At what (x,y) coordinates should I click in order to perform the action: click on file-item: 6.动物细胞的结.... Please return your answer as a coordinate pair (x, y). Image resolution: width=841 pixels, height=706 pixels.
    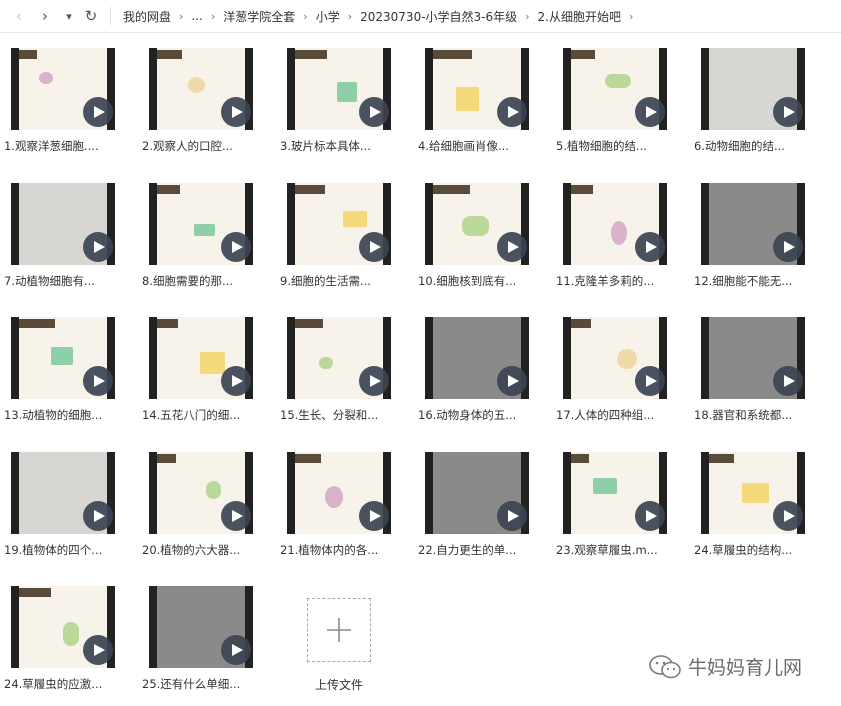
    Looking at the image, I should click on (755, 108).